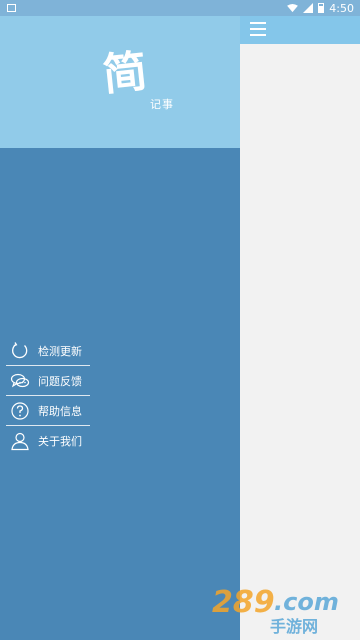 The height and width of the screenshot is (640, 360). I want to click on notification-image-icon, so click(11, 8).